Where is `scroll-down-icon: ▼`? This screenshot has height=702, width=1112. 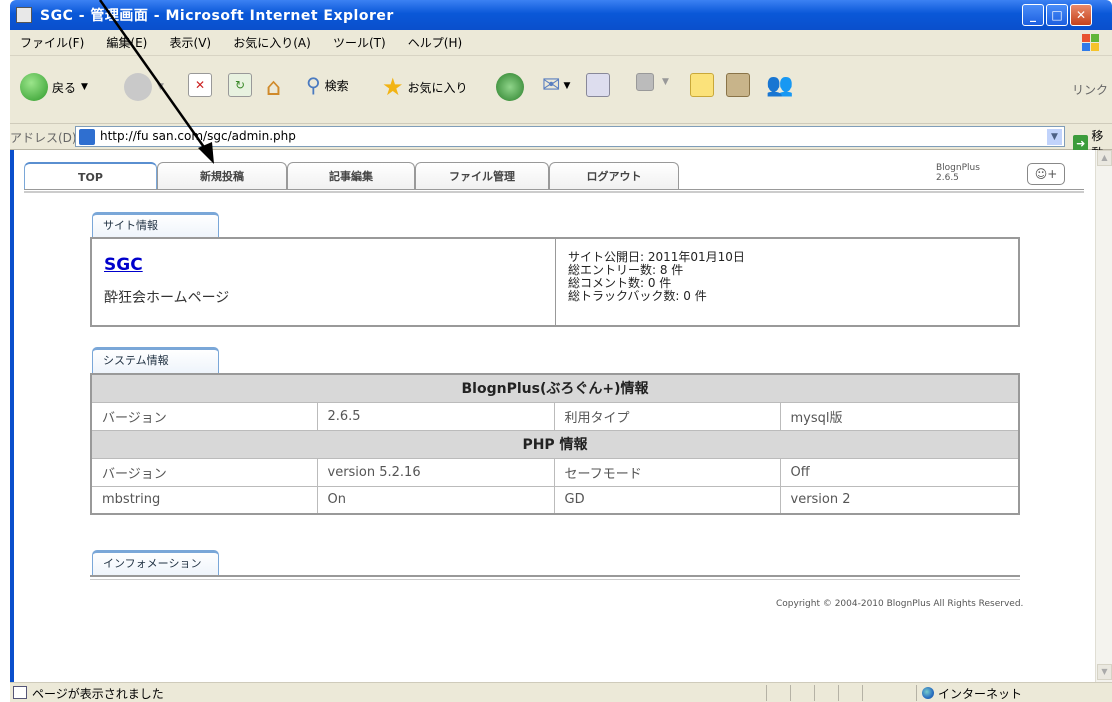 scroll-down-icon: ▼ is located at coordinates (1104, 672).